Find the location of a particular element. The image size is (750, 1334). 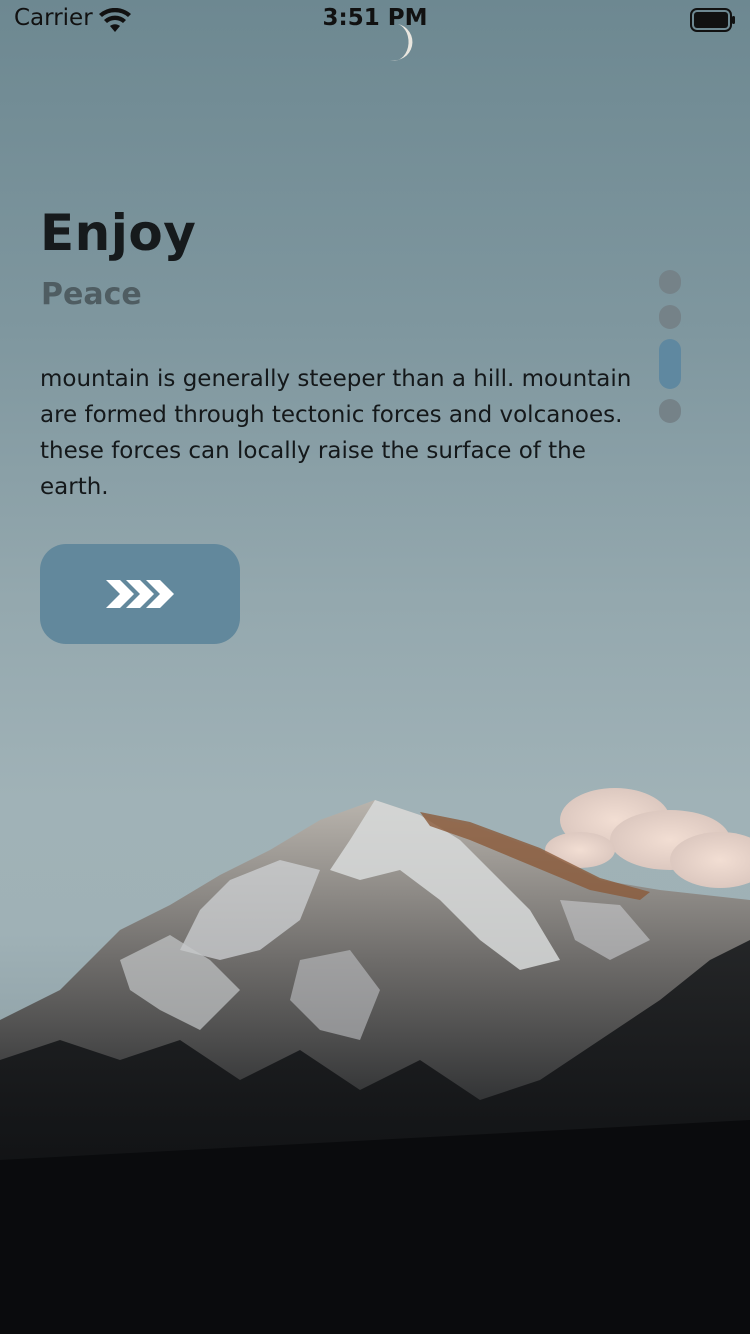

status-bar: Carrier 3:51 PM is located at coordinates (375, 20).